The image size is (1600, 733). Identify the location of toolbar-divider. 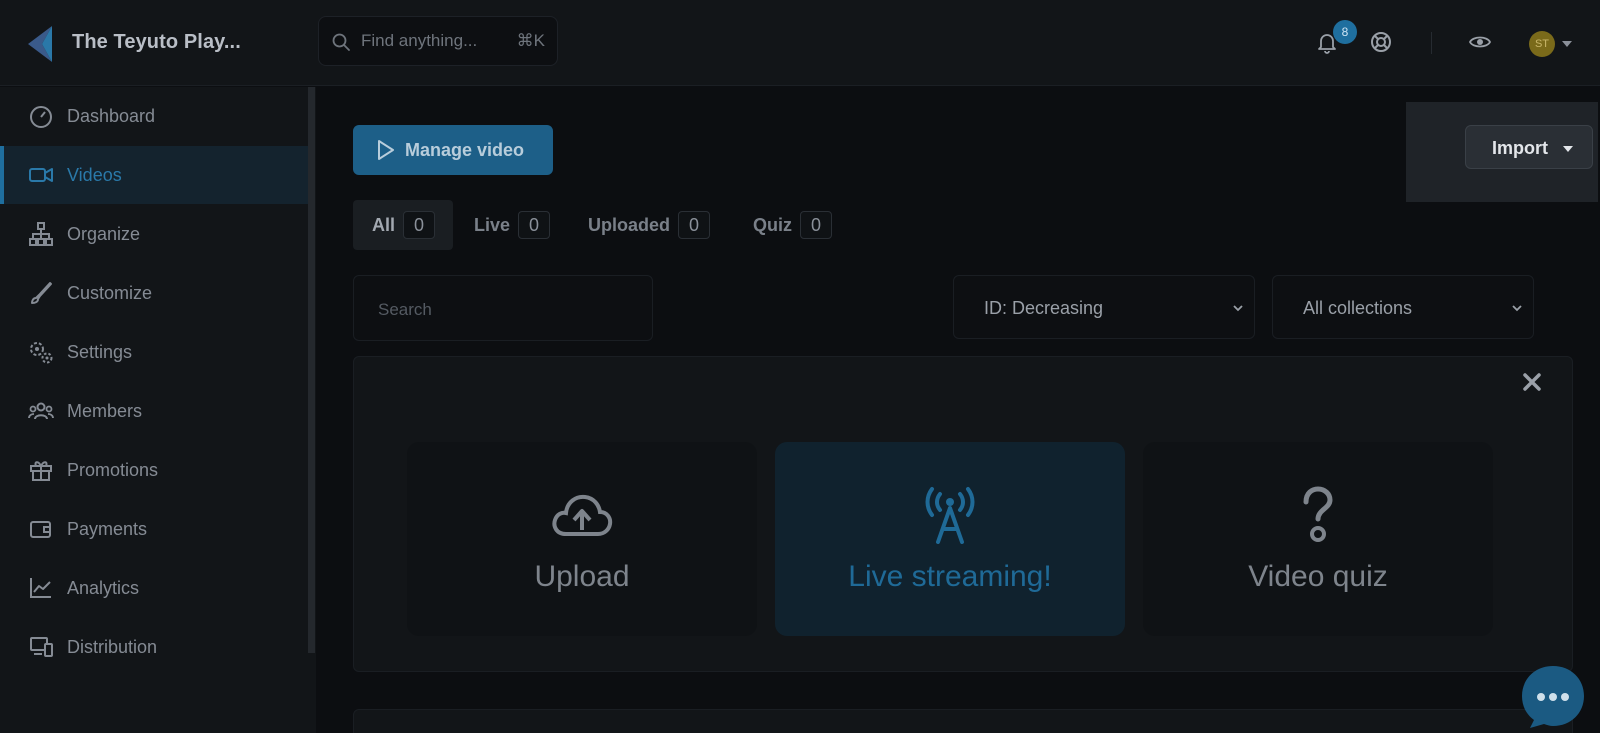
(1431, 43).